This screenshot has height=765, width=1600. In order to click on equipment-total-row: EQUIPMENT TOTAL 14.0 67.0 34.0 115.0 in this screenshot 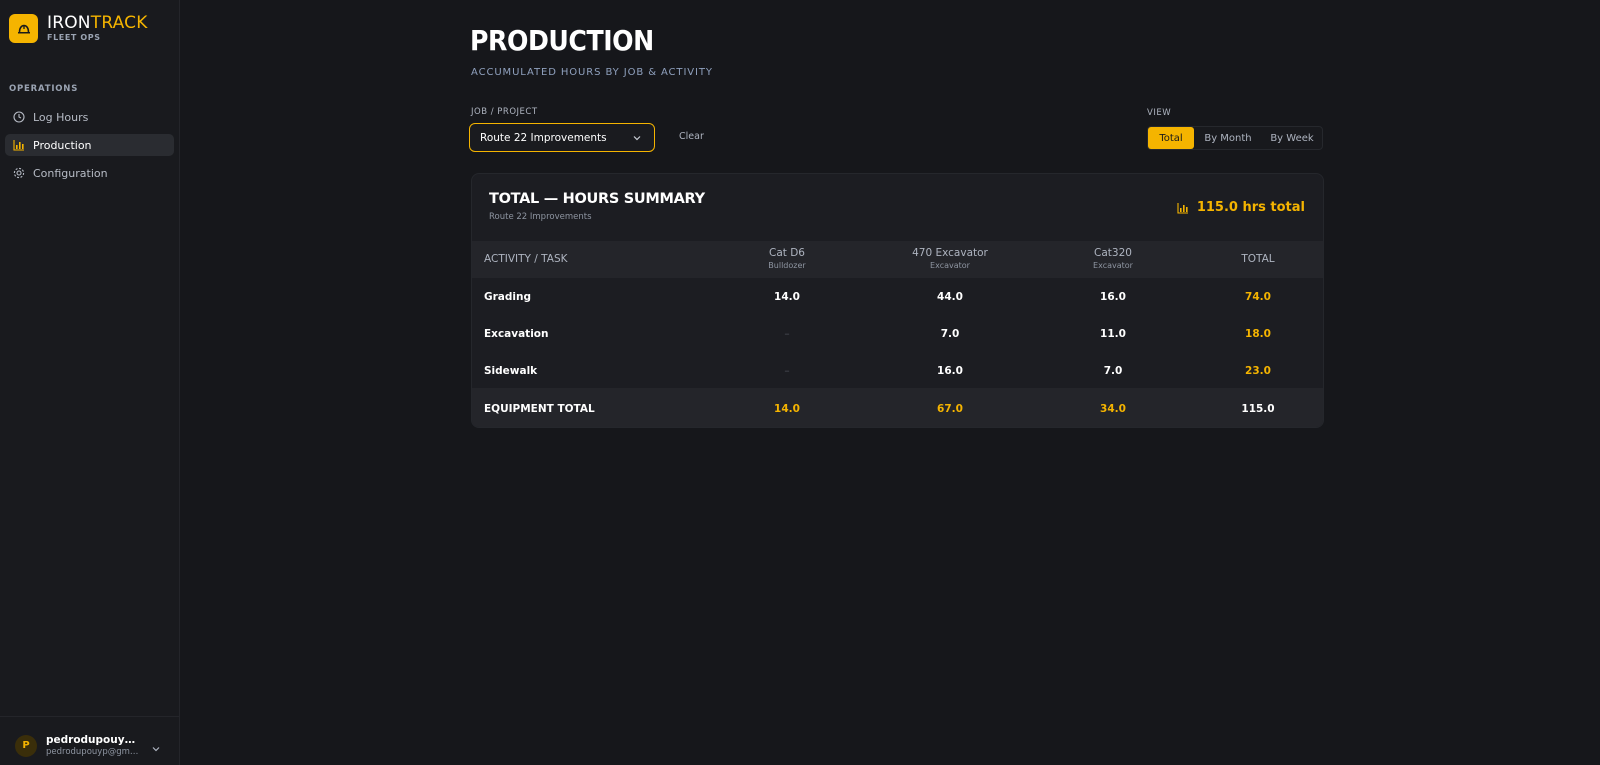, I will do `click(897, 407)`.